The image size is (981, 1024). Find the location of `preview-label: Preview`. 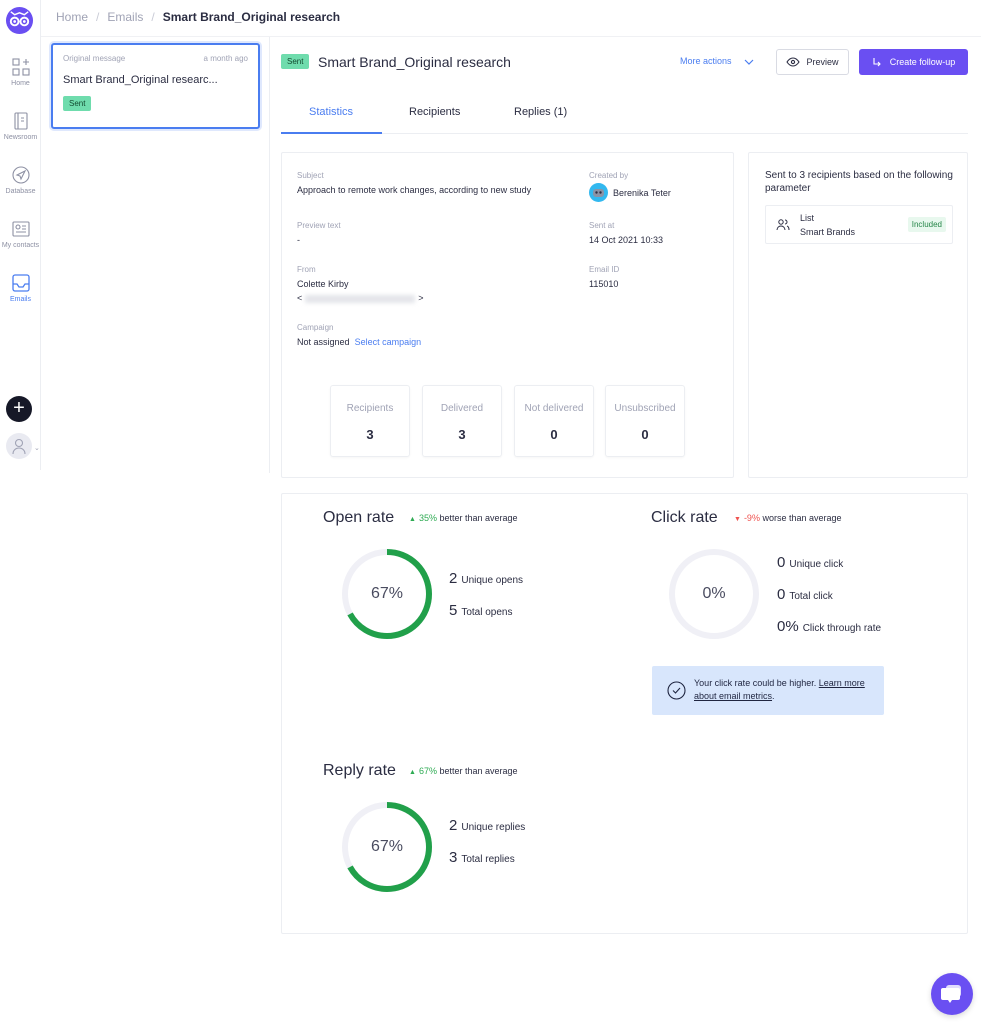

preview-label: Preview is located at coordinates (822, 62).